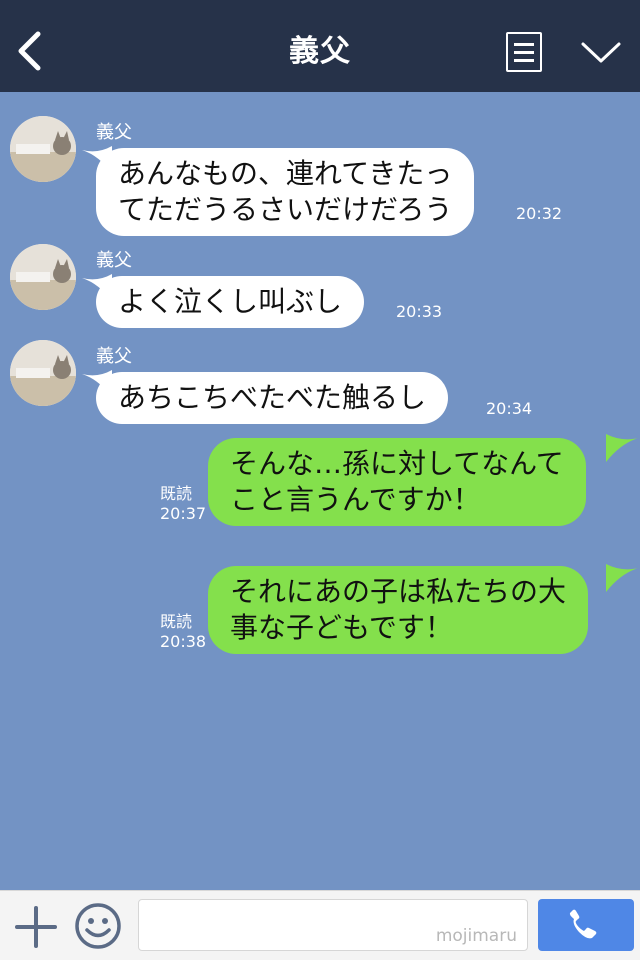  Describe the element at coordinates (398, 610) in the screenshot. I see `message-bubble: それにあの子は私たちの大 事な子どもです！` at that location.